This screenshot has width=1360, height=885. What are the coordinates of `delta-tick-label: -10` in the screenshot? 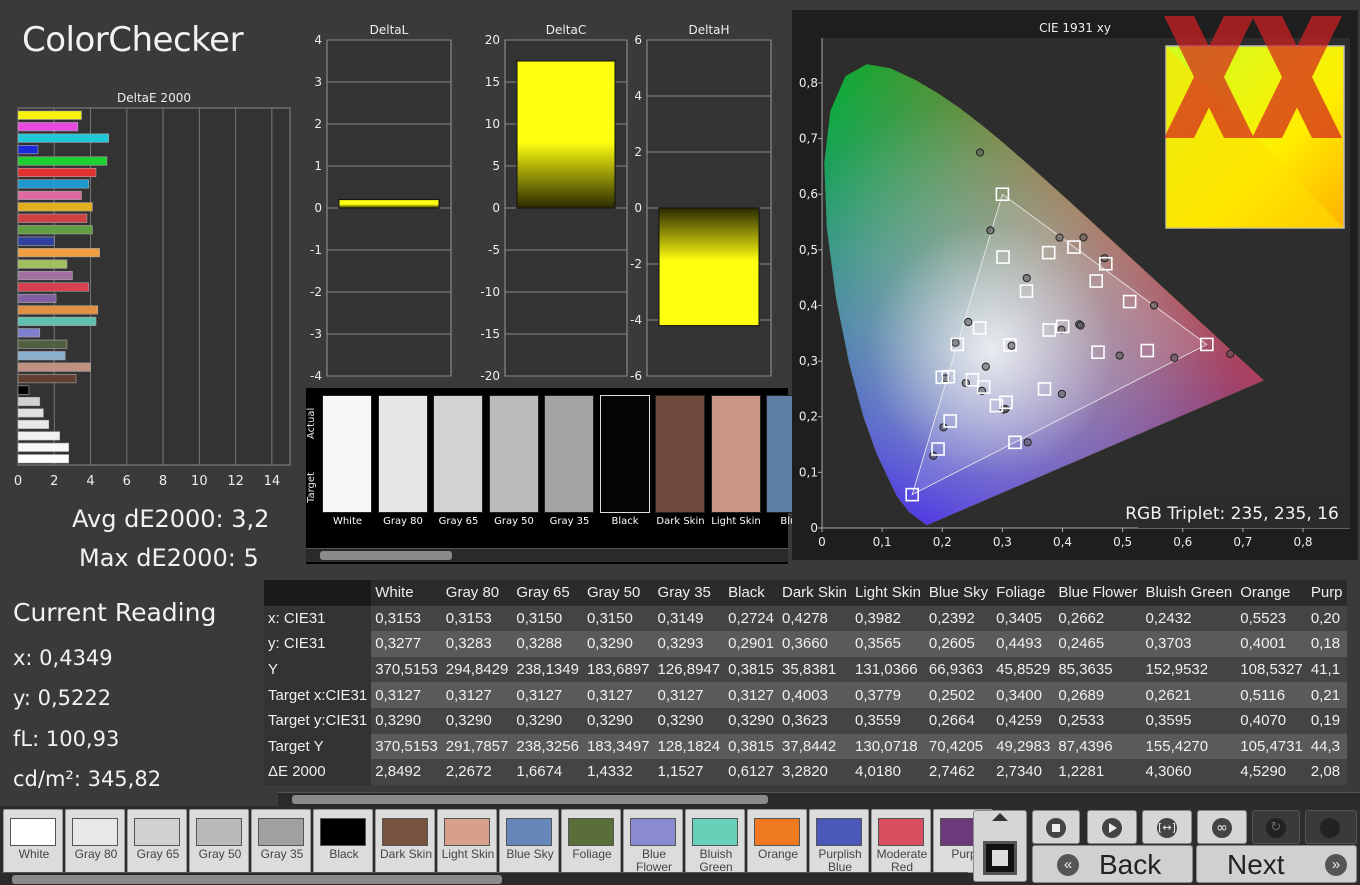 It's located at (490, 292).